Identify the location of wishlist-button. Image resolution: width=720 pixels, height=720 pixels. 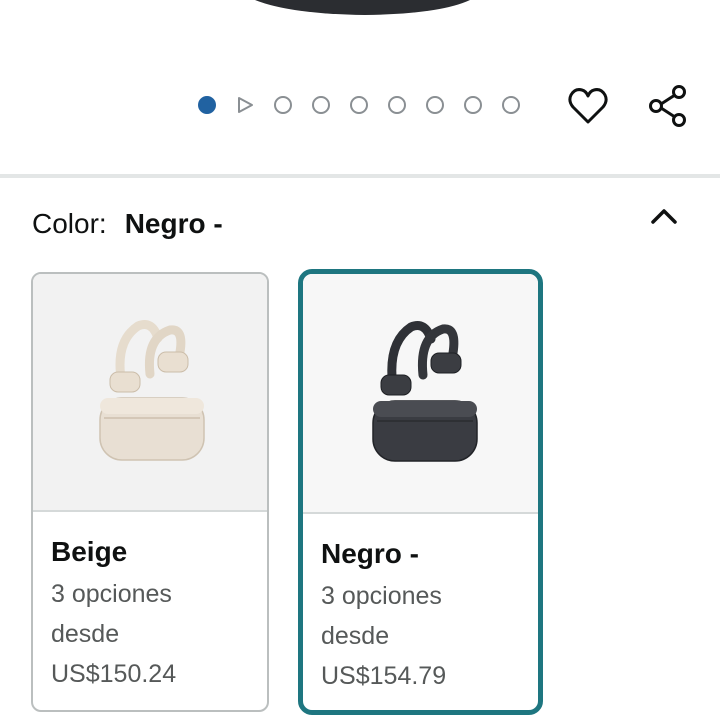
(588, 106).